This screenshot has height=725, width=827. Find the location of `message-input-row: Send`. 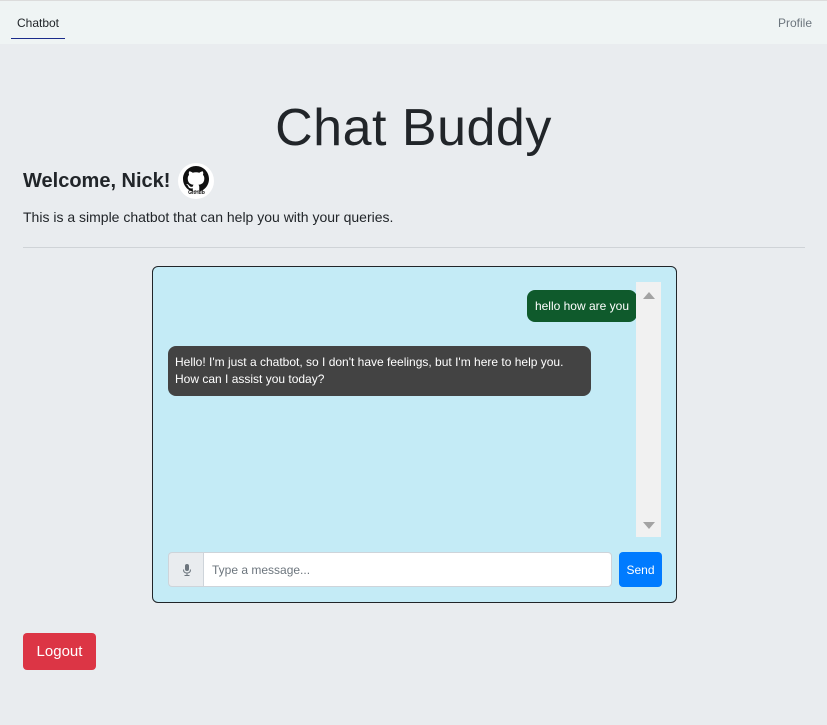

message-input-row: Send is located at coordinates (415, 570).